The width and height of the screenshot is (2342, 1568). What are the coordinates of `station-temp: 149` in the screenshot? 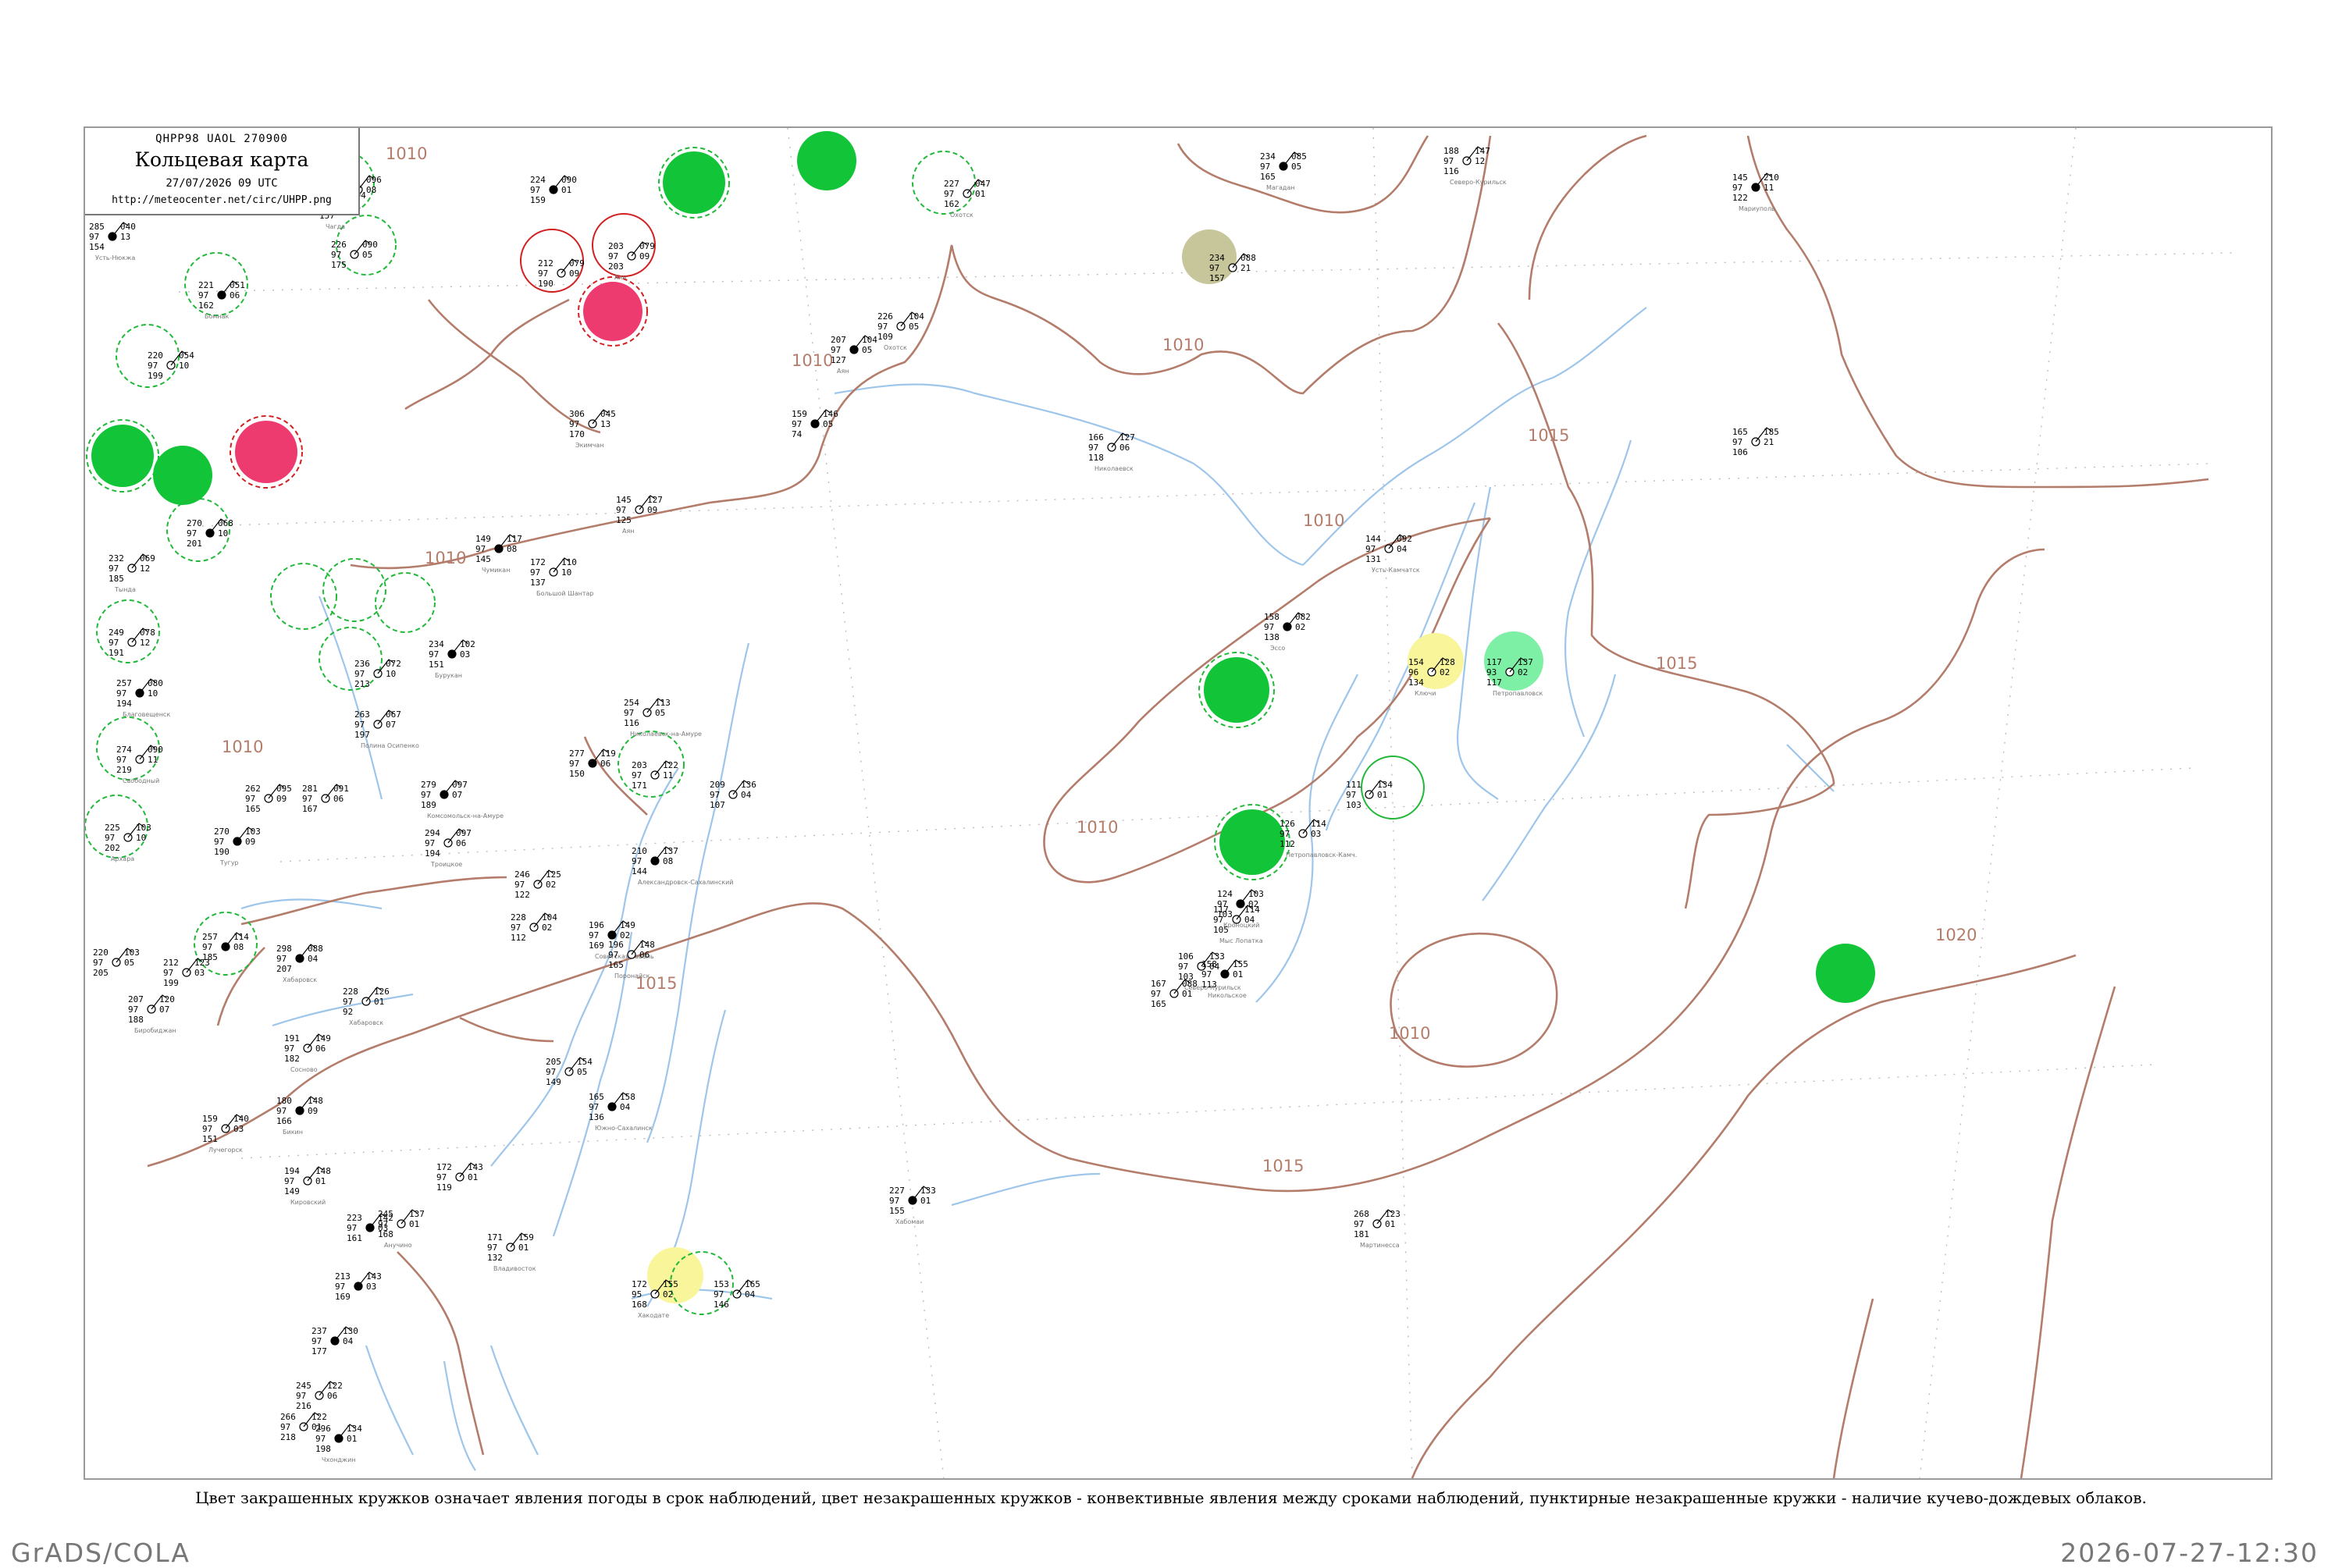 It's located at (483, 539).